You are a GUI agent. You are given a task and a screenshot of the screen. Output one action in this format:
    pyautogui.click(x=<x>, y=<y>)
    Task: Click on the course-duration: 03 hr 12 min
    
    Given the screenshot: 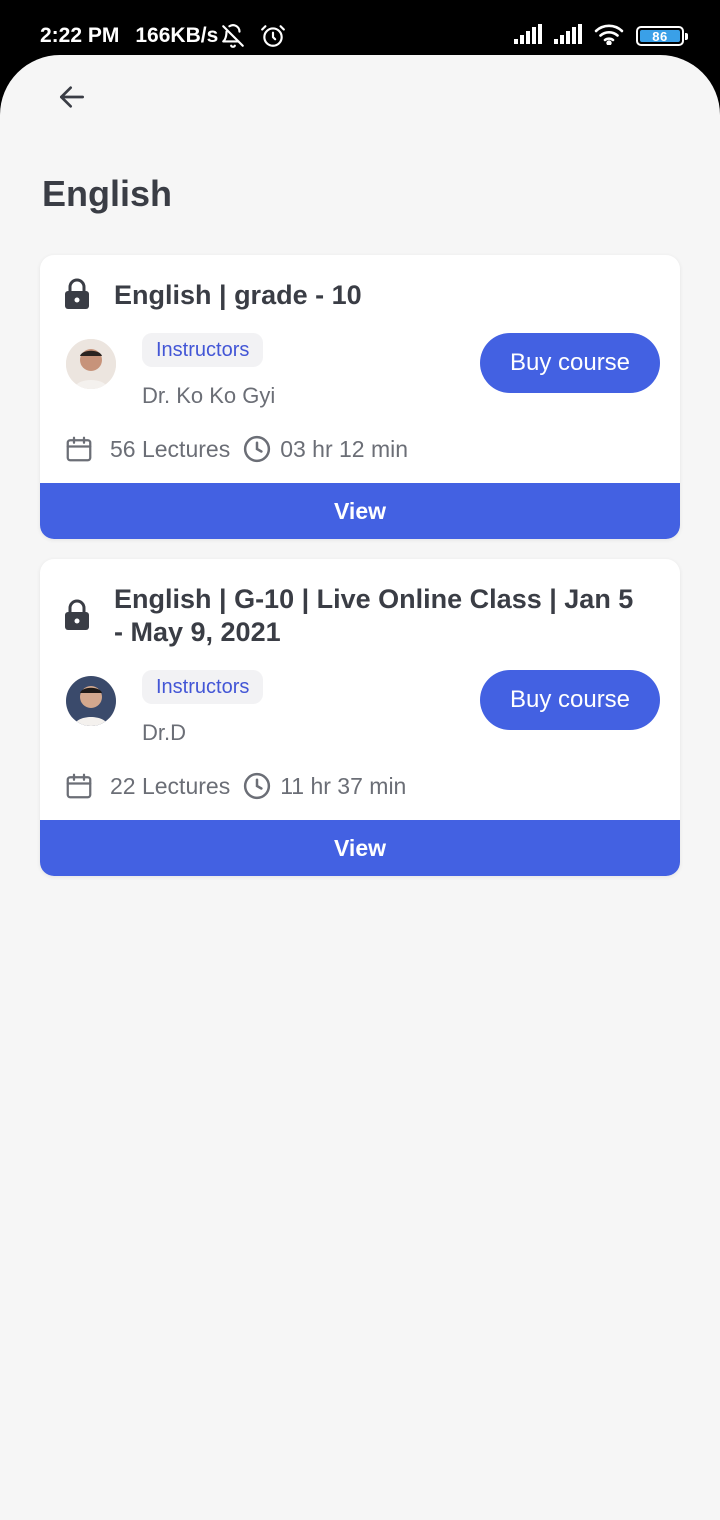 What is the action you would take?
    pyautogui.click(x=344, y=448)
    